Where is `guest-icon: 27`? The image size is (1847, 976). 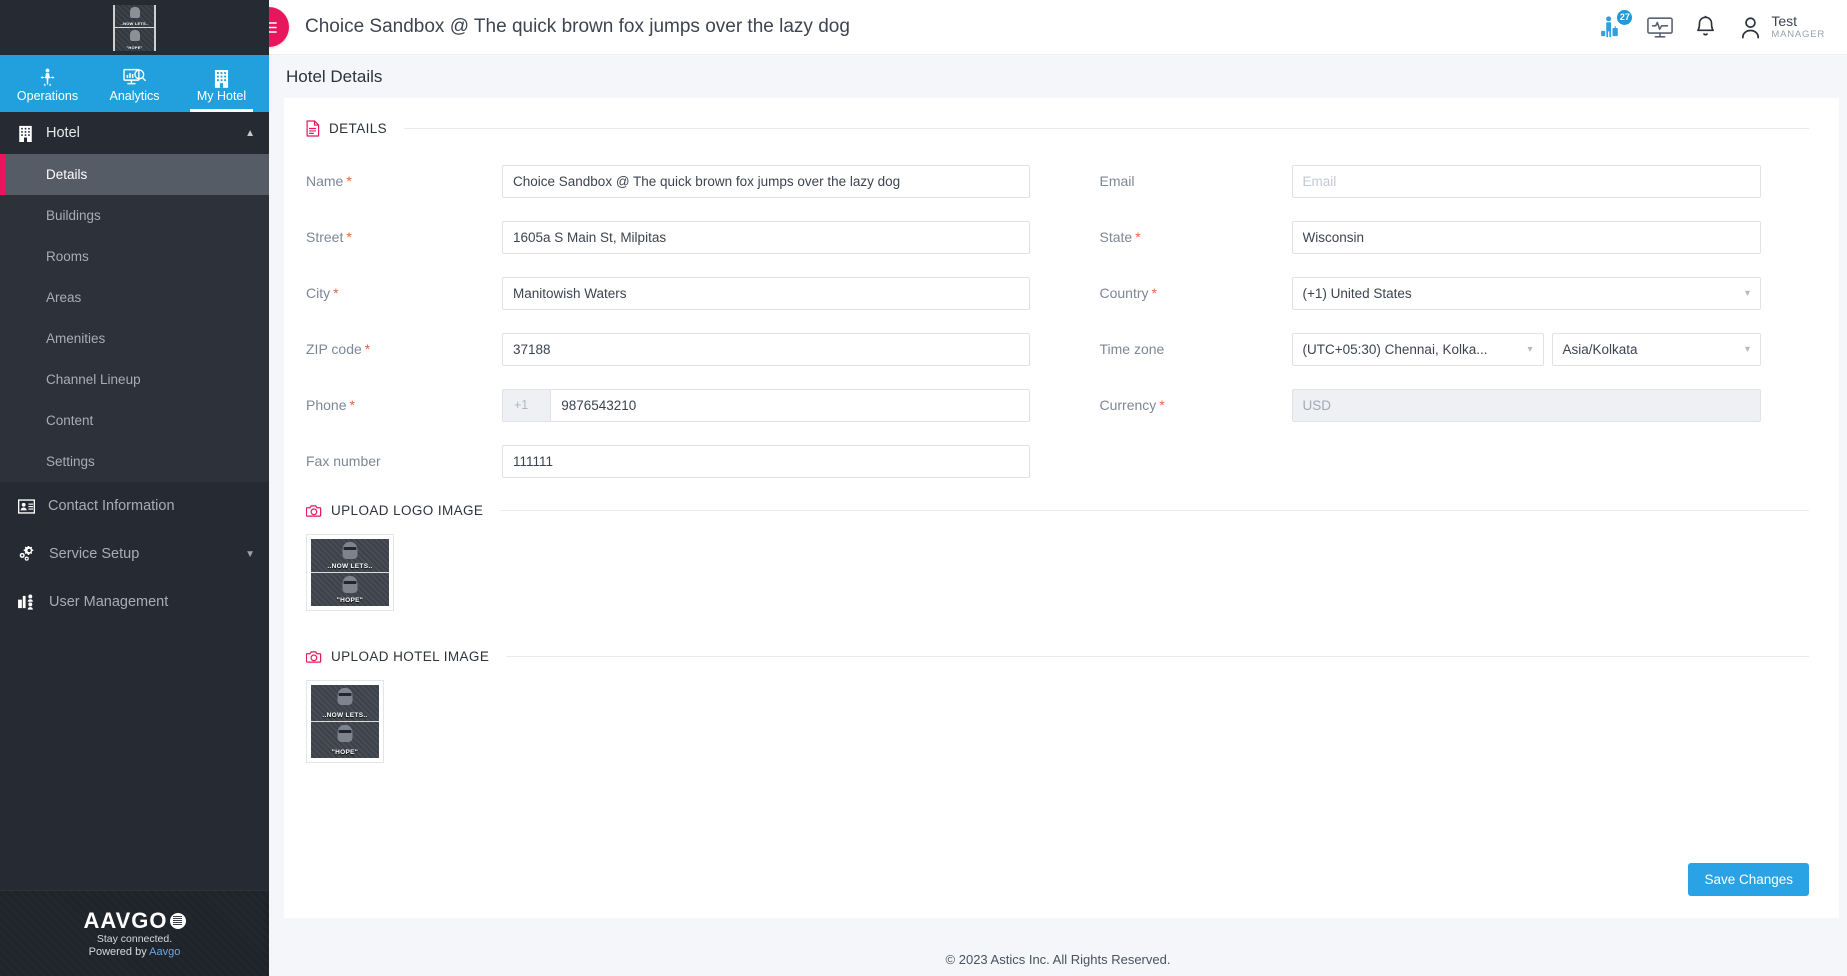
guest-icon: 27 is located at coordinates (1617, 24).